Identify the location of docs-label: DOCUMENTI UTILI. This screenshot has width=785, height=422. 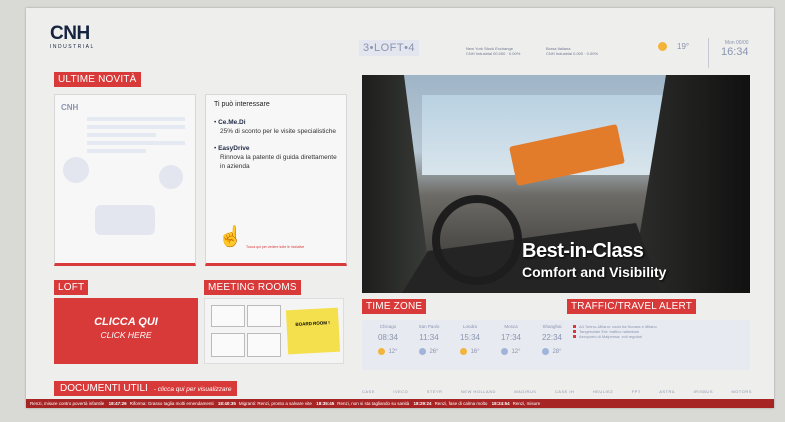
(104, 388).